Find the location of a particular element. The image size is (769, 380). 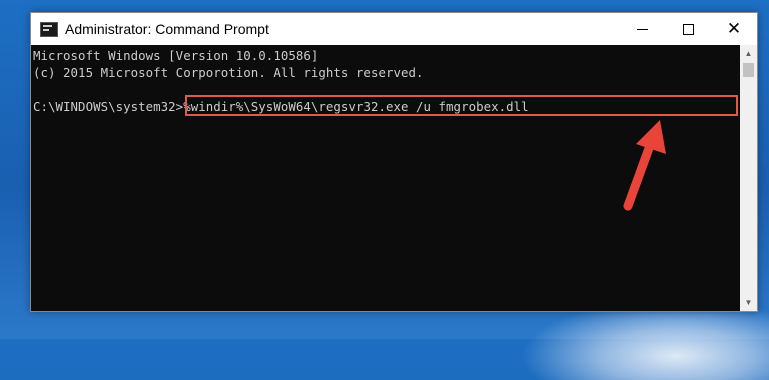

chevron-up-icon: ▲ is located at coordinates (748, 53).